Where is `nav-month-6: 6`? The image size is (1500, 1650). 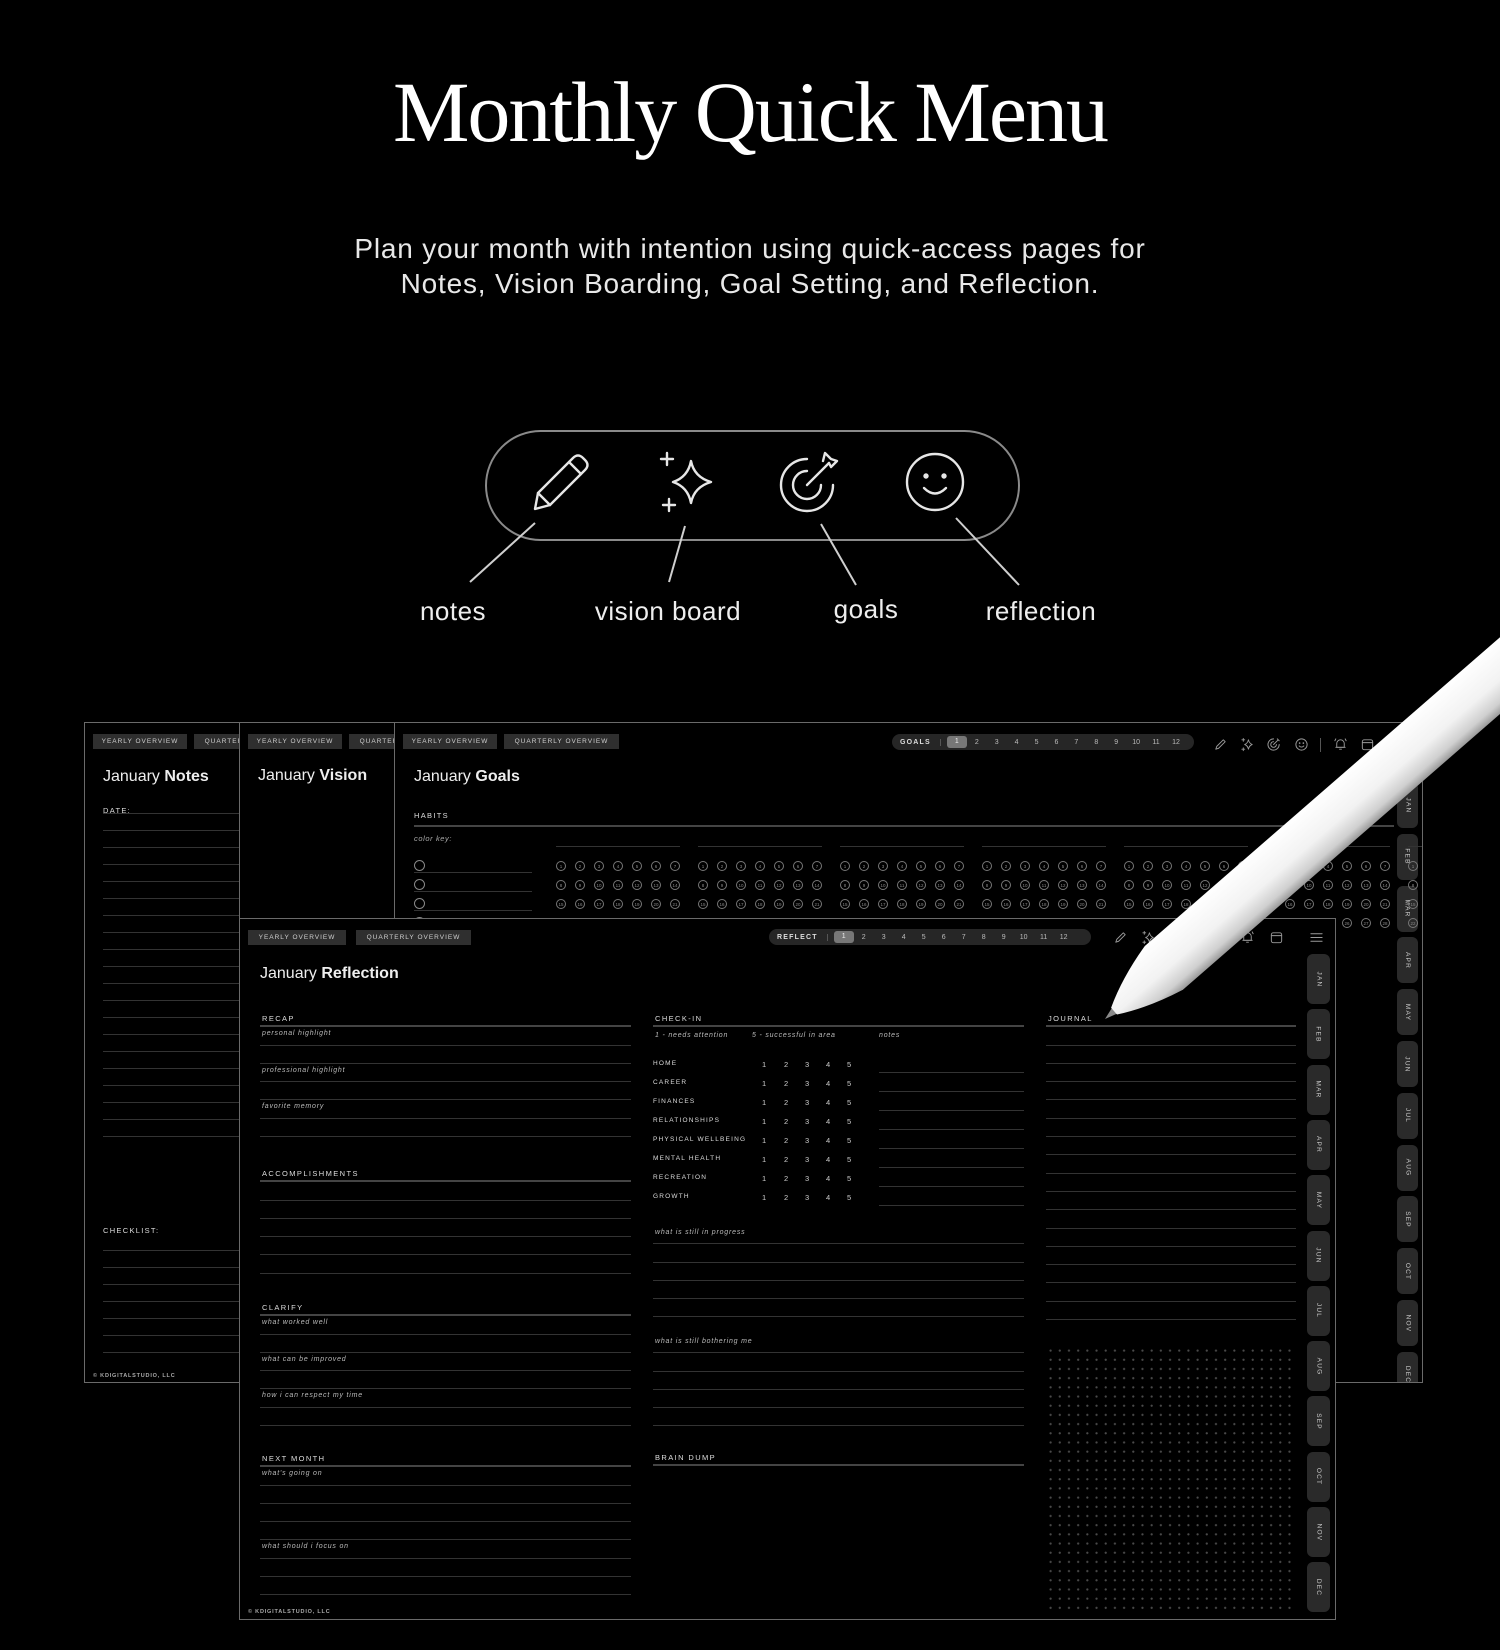 nav-month-6: 6 is located at coordinates (944, 937).